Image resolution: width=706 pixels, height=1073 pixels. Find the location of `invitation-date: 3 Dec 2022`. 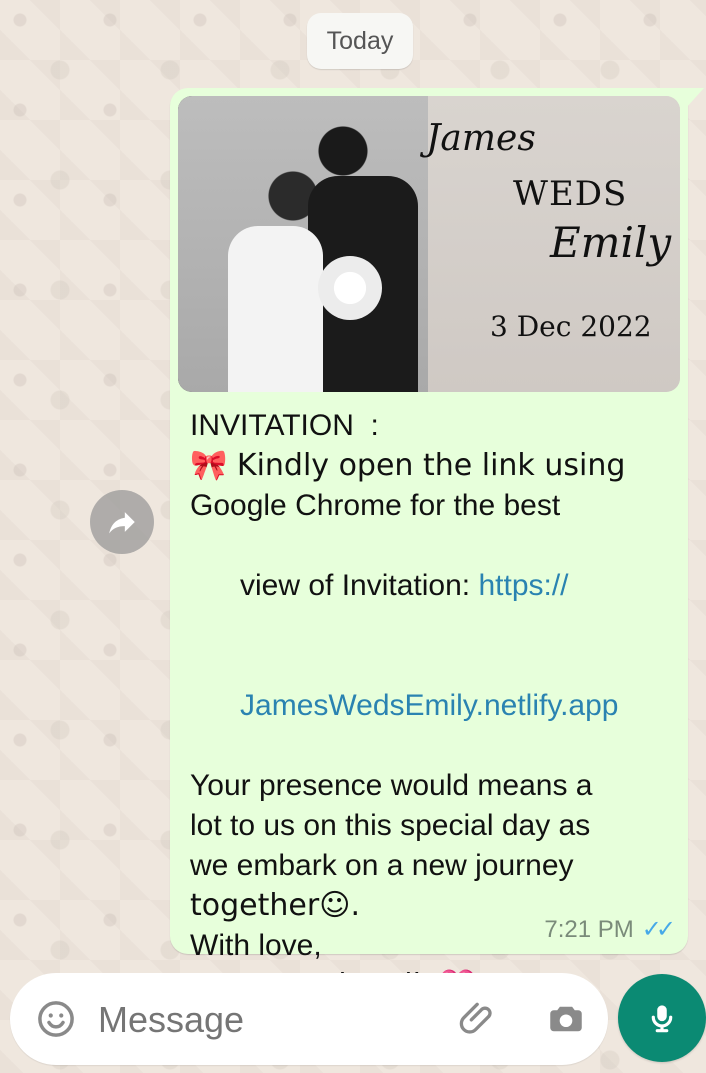

invitation-date: 3 Dec 2022 is located at coordinates (571, 326).